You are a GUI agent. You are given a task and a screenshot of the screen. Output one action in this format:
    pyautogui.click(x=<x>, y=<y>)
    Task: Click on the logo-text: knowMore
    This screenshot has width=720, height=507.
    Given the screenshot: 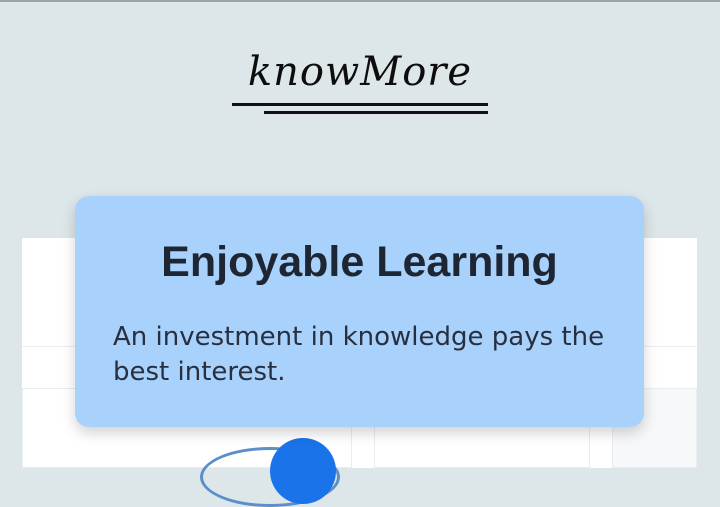 What is the action you would take?
    pyautogui.click(x=360, y=72)
    